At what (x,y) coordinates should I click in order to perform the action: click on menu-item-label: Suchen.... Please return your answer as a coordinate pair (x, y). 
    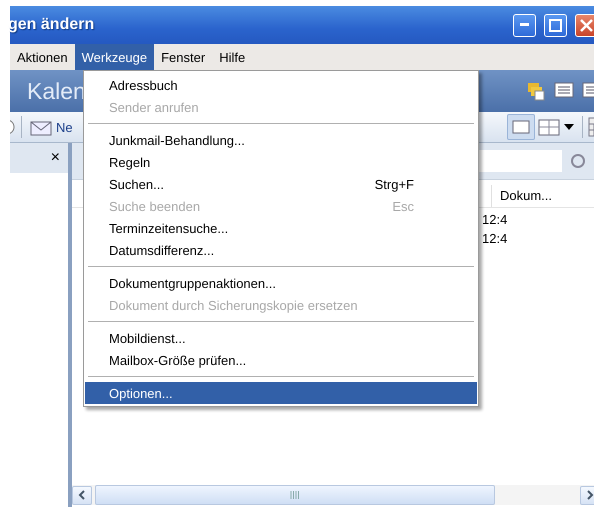
    Looking at the image, I should click on (136, 184).